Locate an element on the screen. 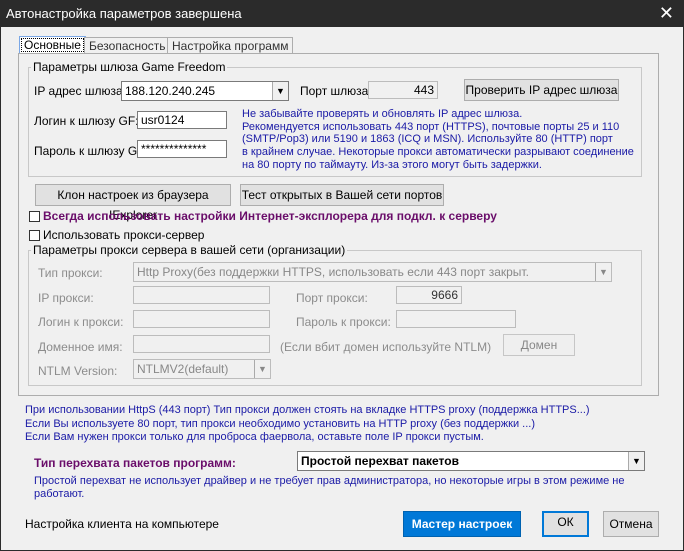  always-ie-checkbox is located at coordinates (34, 216).